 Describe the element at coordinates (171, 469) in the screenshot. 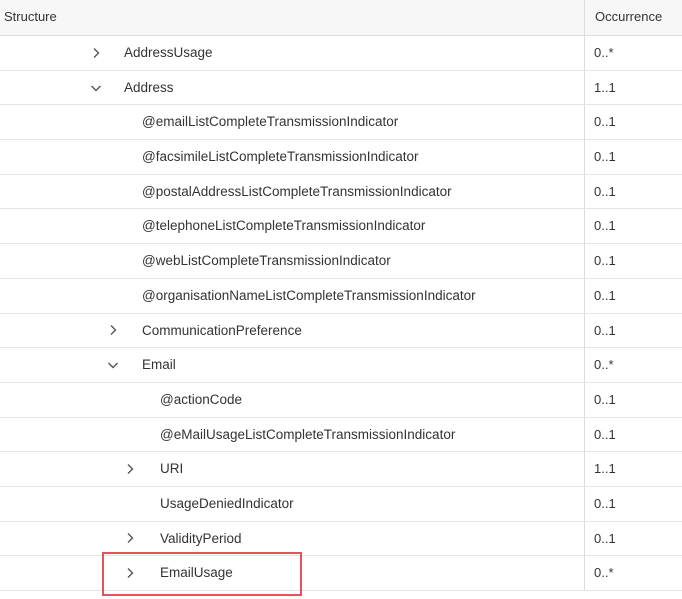

I see `node-label: URI` at that location.